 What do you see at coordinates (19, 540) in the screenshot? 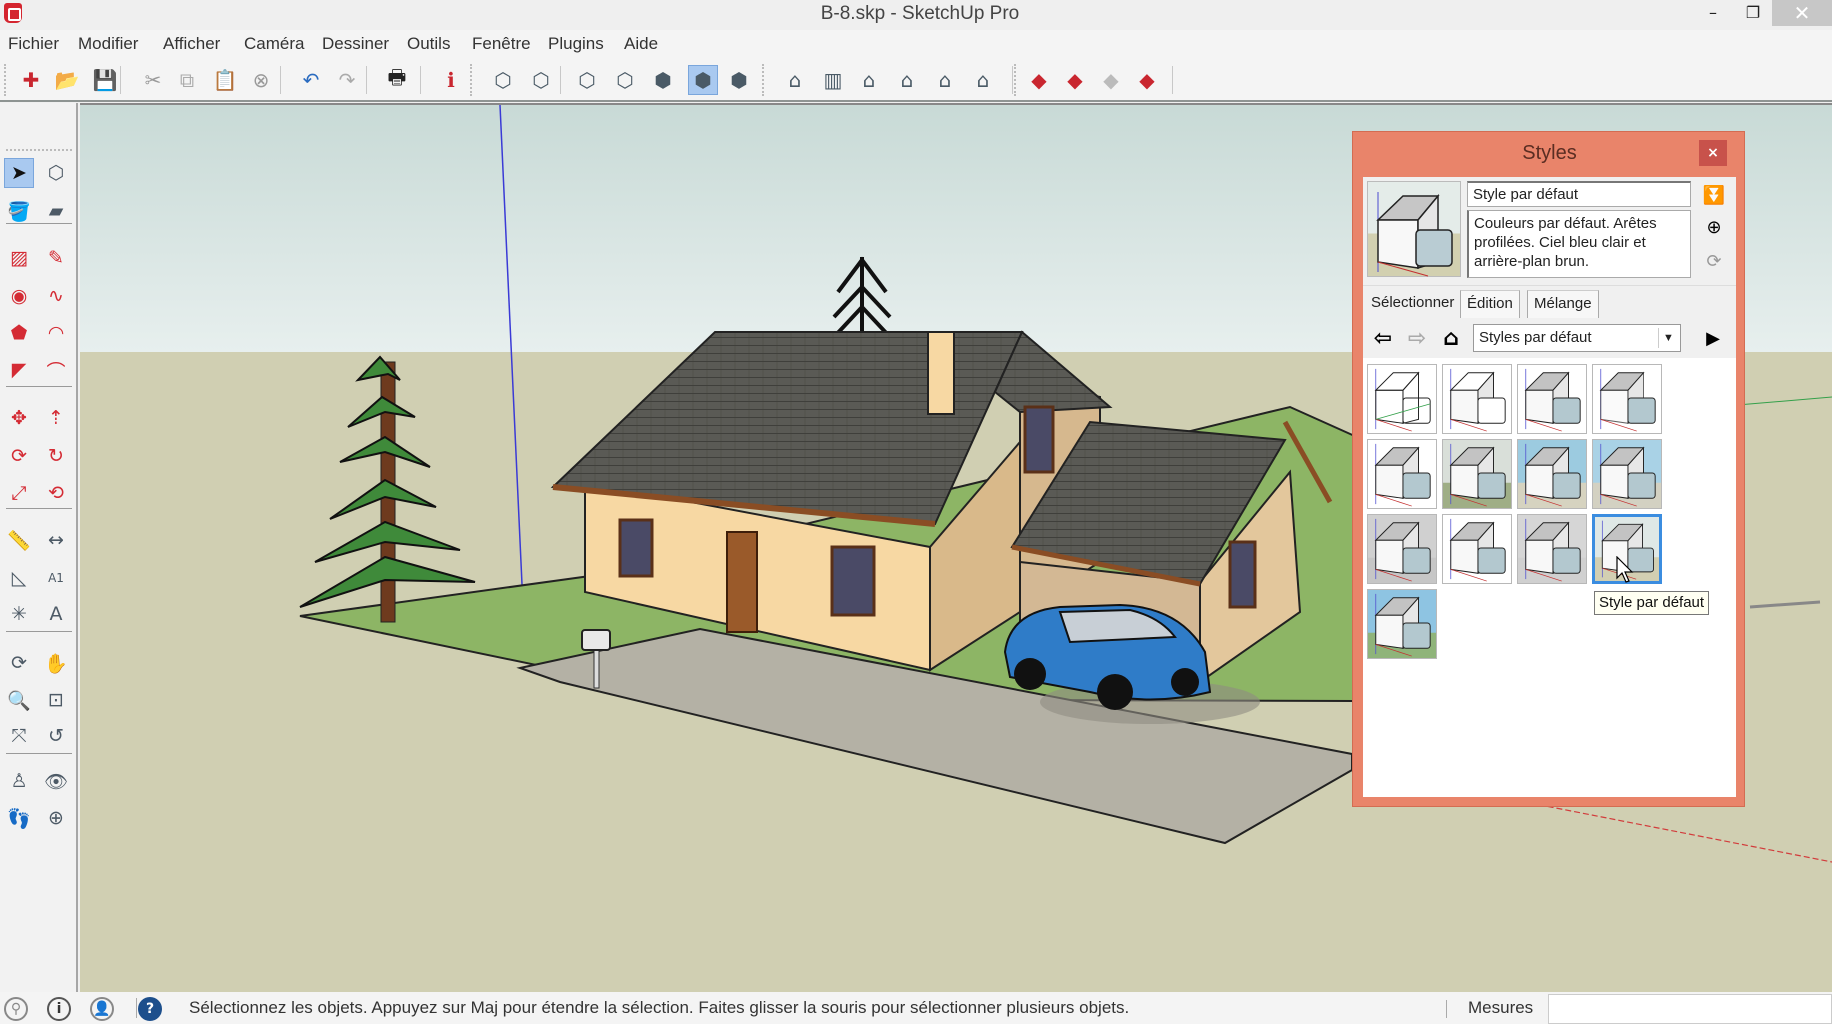
I see `tape-measure-icon: 📏` at bounding box center [19, 540].